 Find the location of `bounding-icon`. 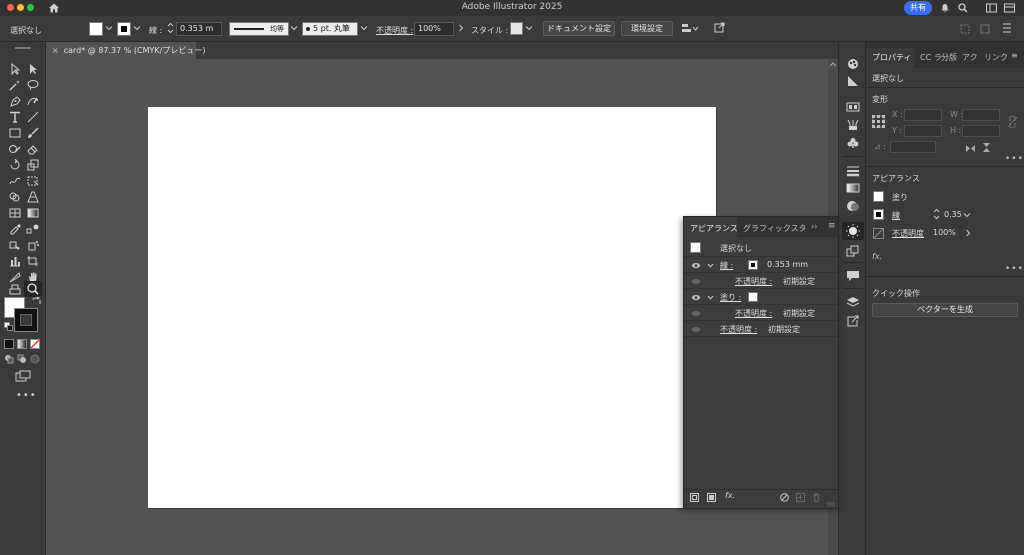

bounding-icon is located at coordinates (985, 29).